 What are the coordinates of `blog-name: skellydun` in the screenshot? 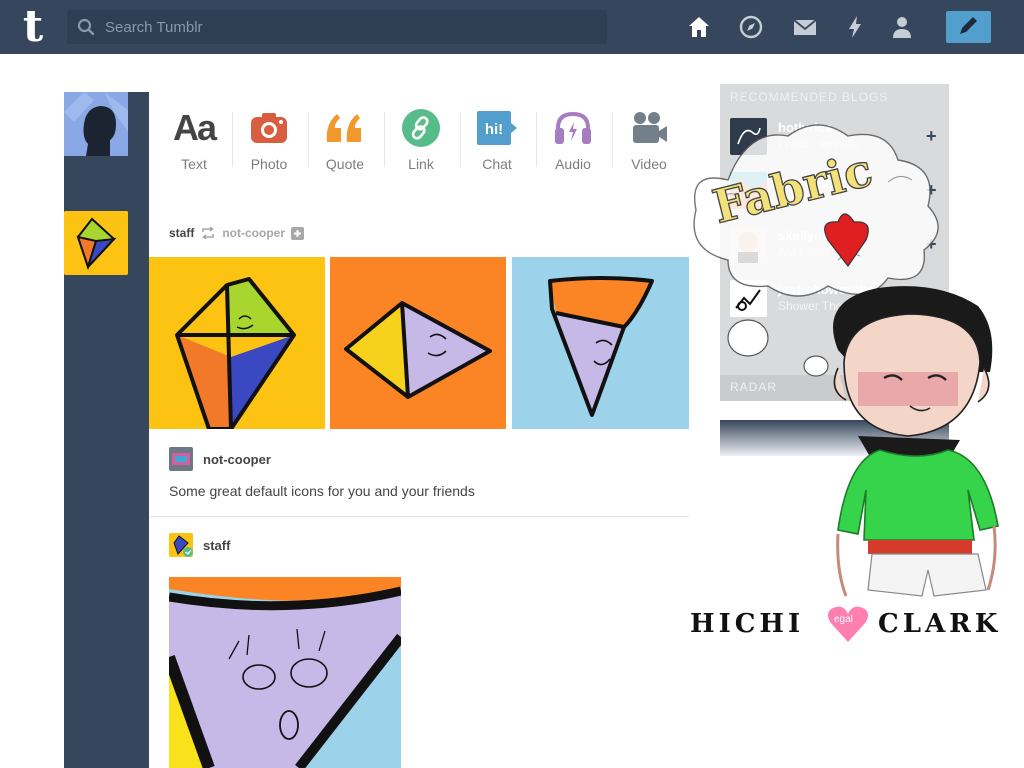 It's located at (808, 235).